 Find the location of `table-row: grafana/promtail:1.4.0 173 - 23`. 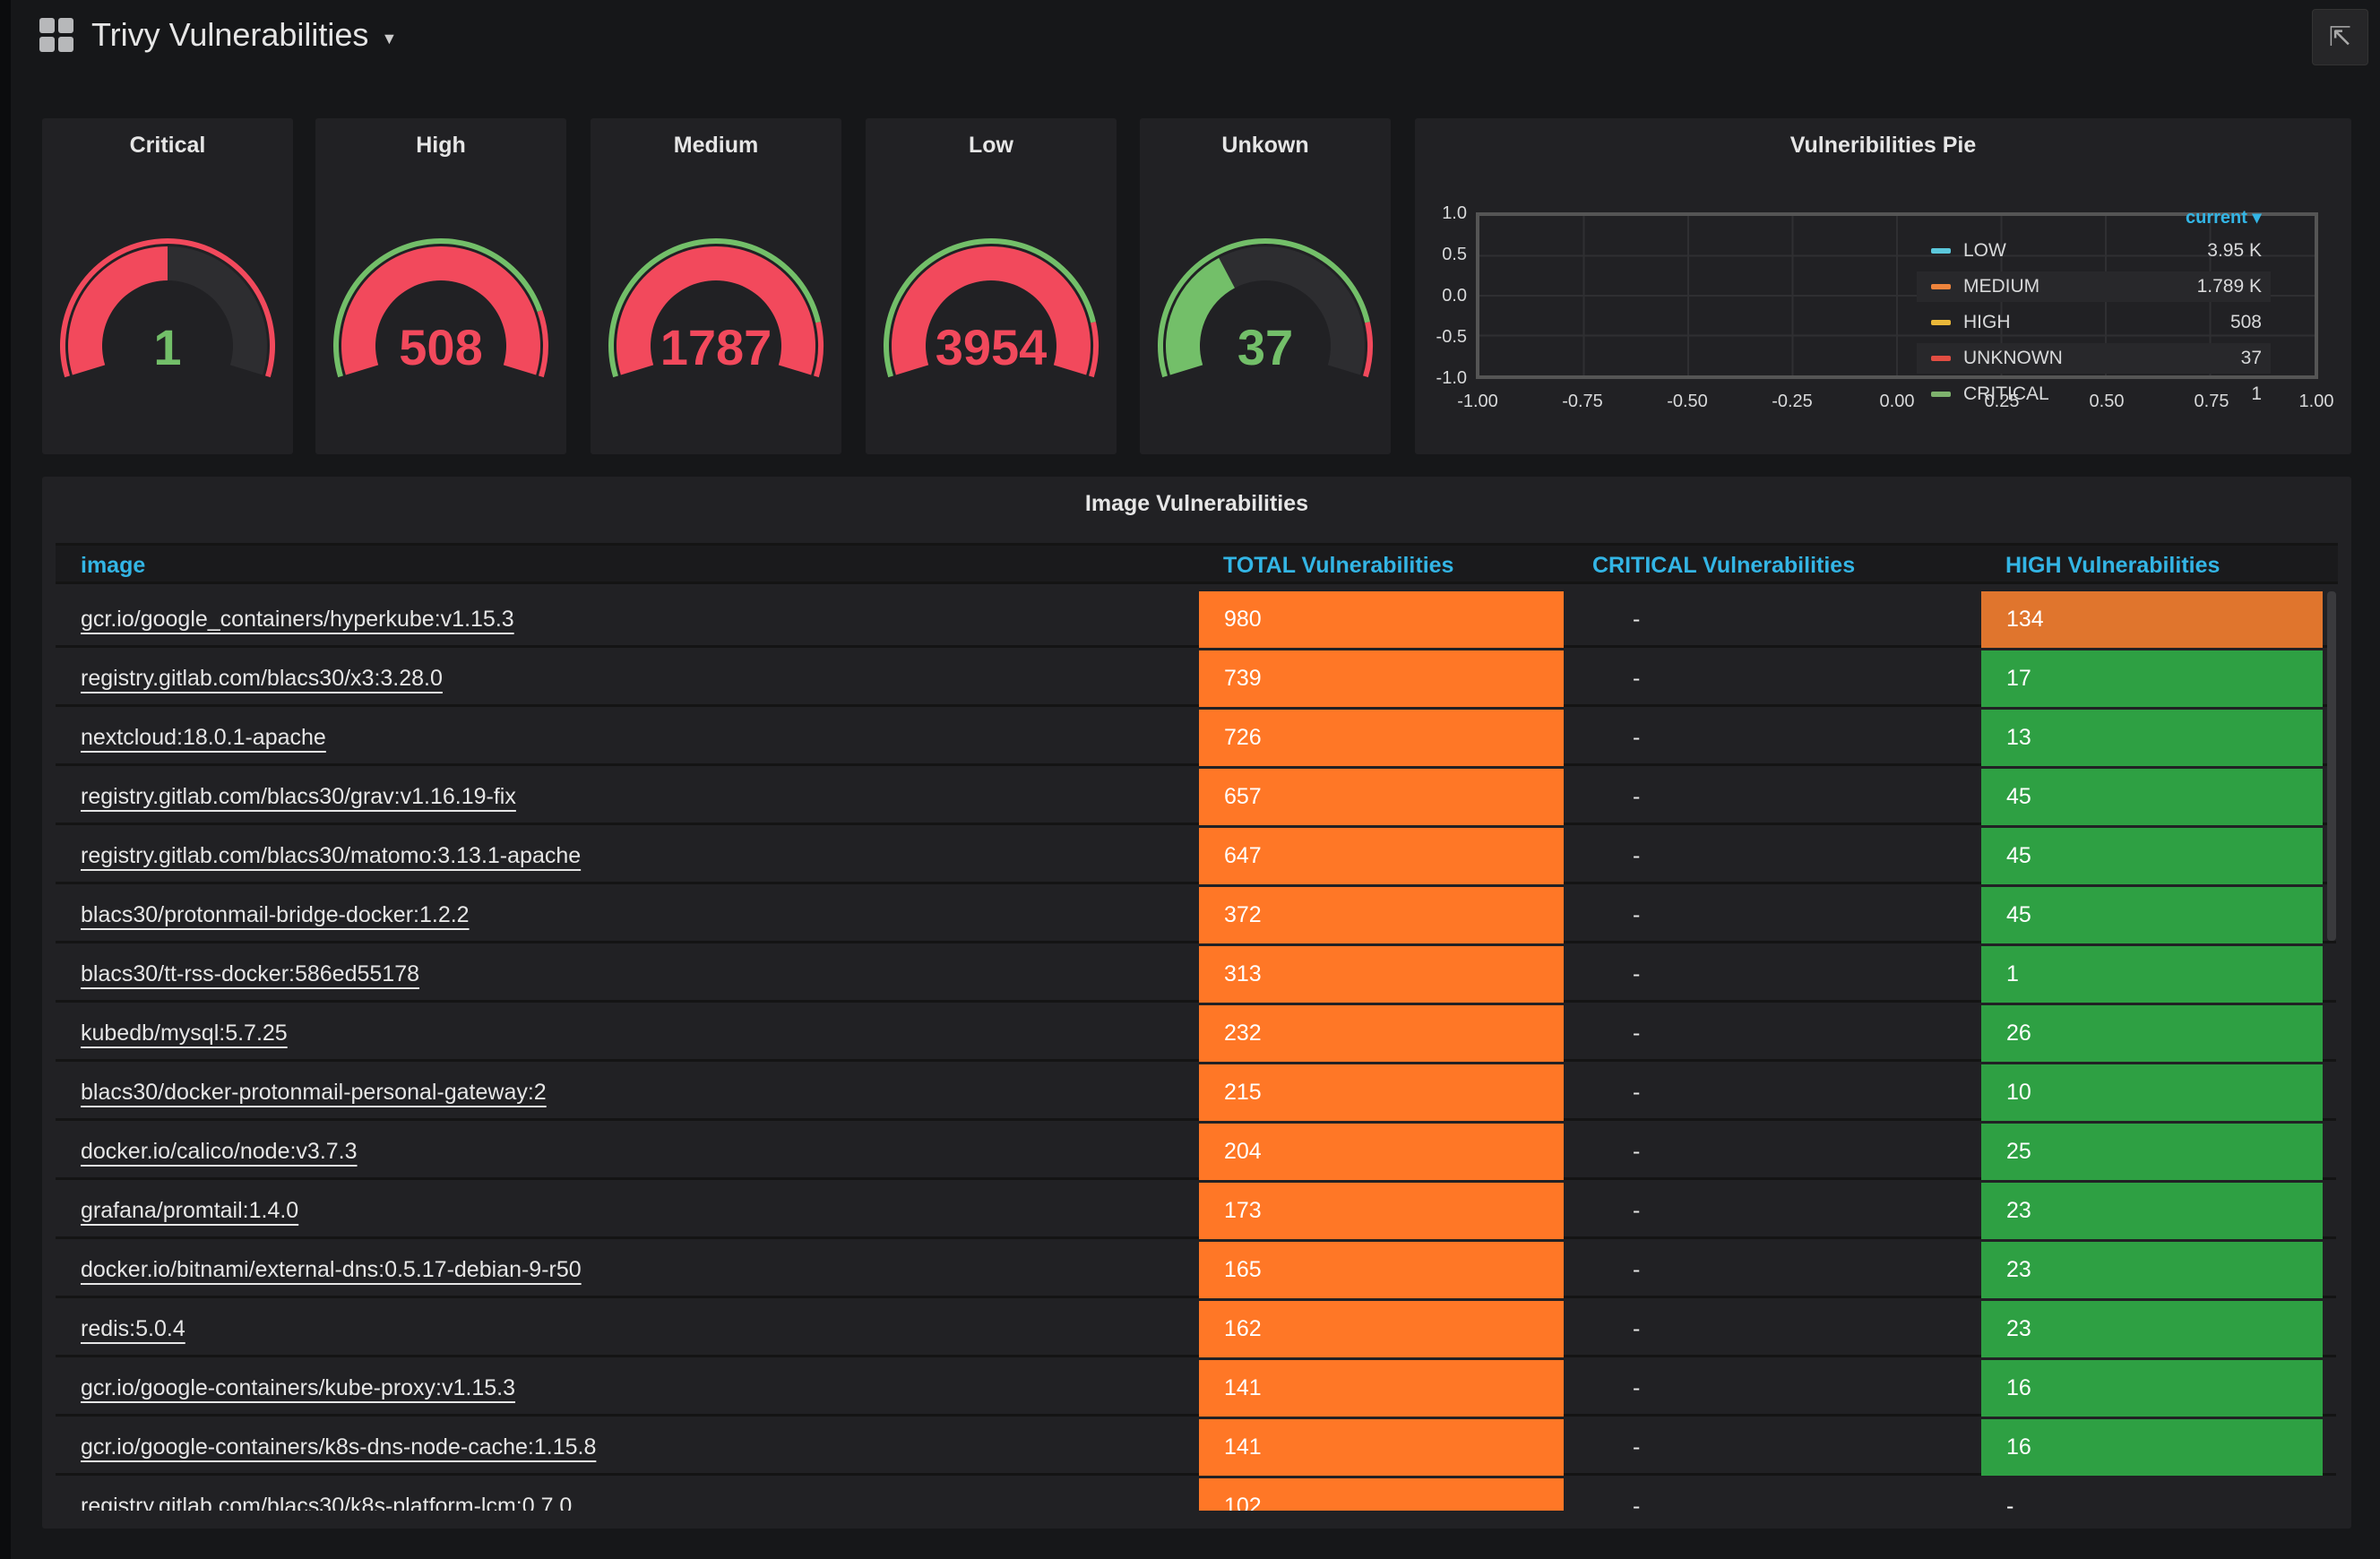

table-row: grafana/promtail:1.4.0 173 - 23 is located at coordinates (1196, 1211).